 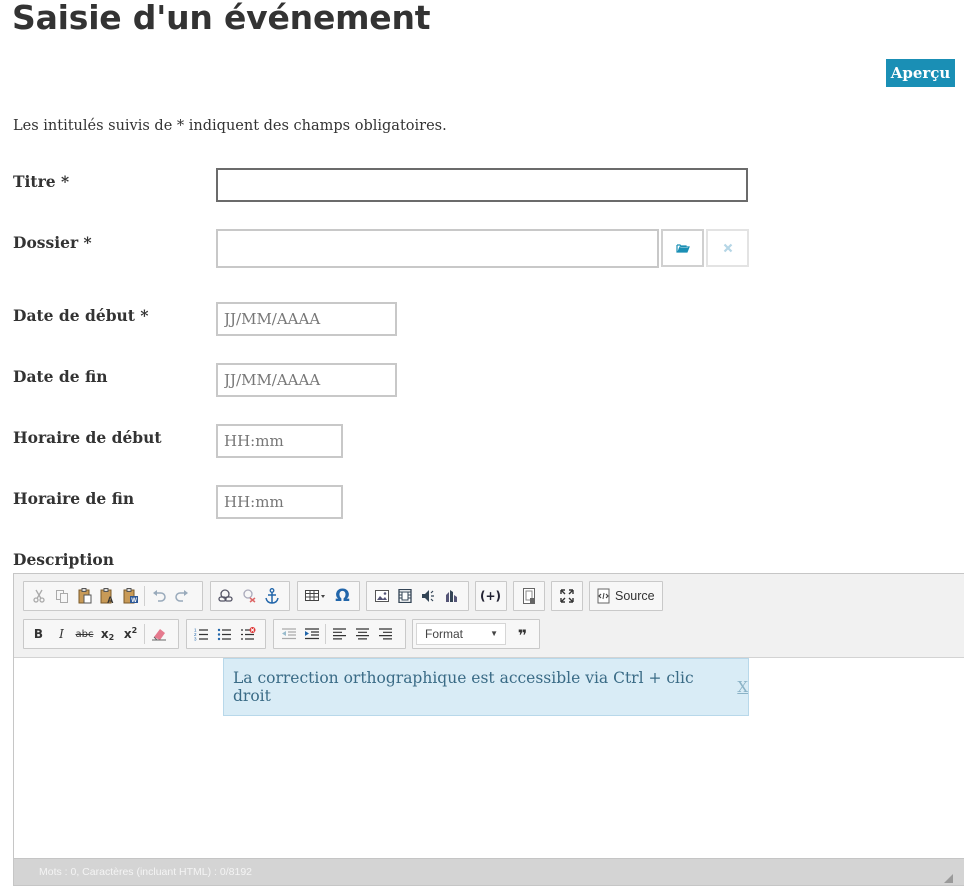 What do you see at coordinates (81, 315) in the screenshot?
I see `start-date-label: Date de début *` at bounding box center [81, 315].